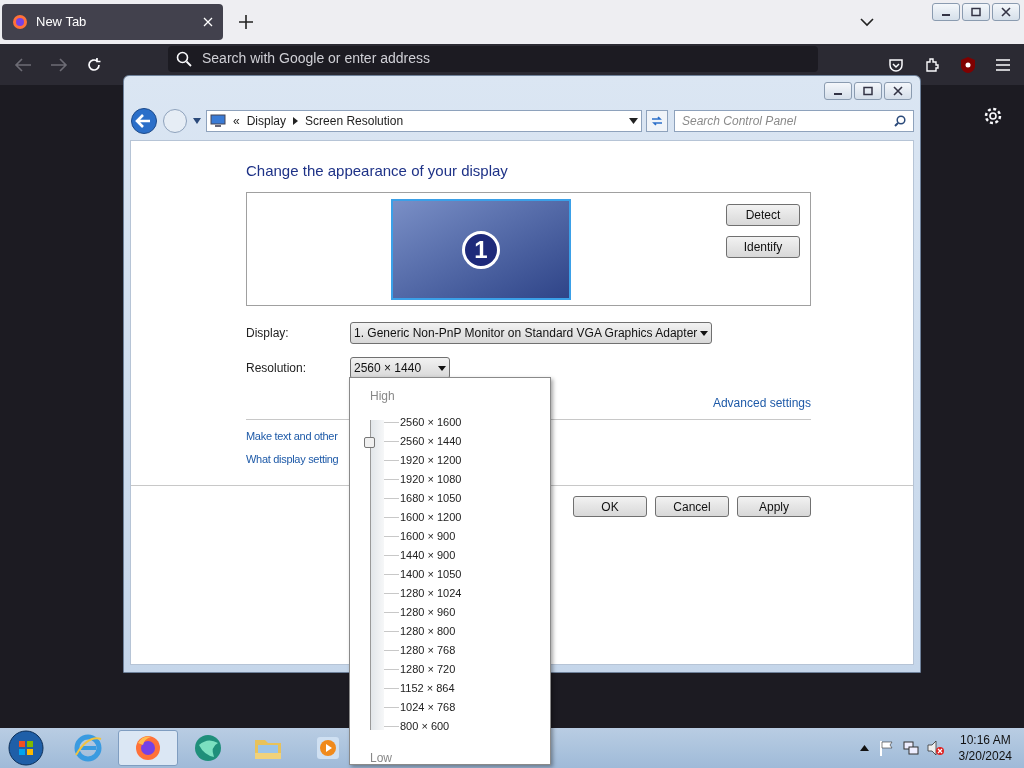 Image resolution: width=1024 pixels, height=768 pixels. Describe the element at coordinates (400, 368) in the screenshot. I see `resolution-dropdown: 2560 × 1440` at that location.